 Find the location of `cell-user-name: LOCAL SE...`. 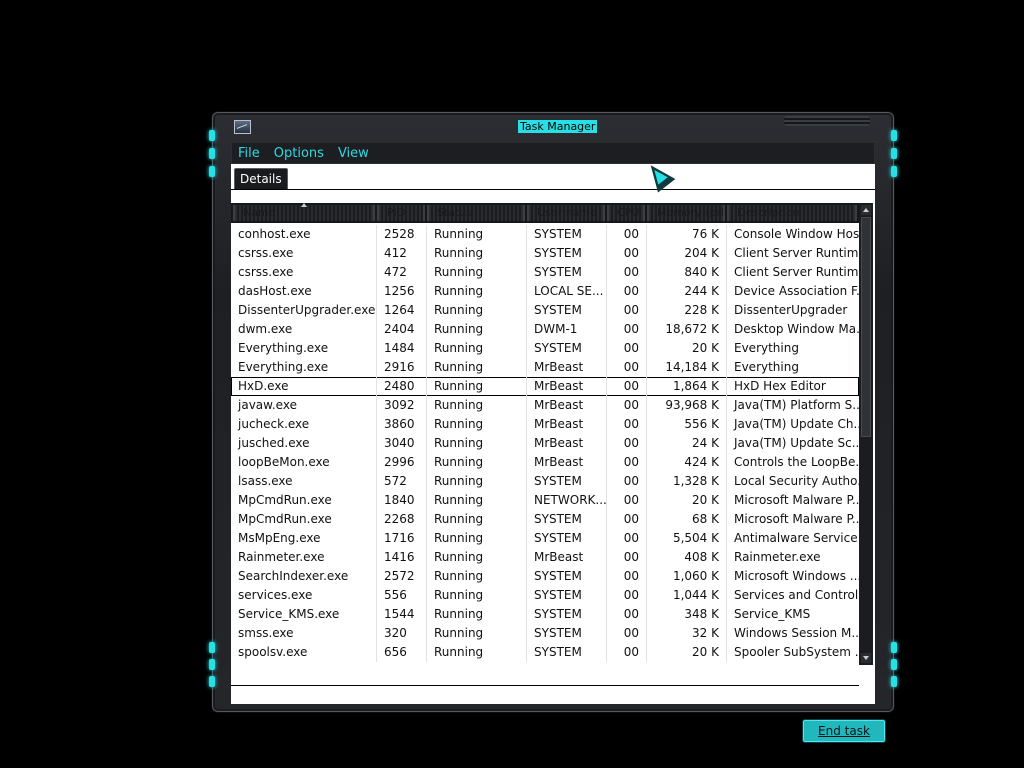

cell-user-name: LOCAL SE... is located at coordinates (567, 291).